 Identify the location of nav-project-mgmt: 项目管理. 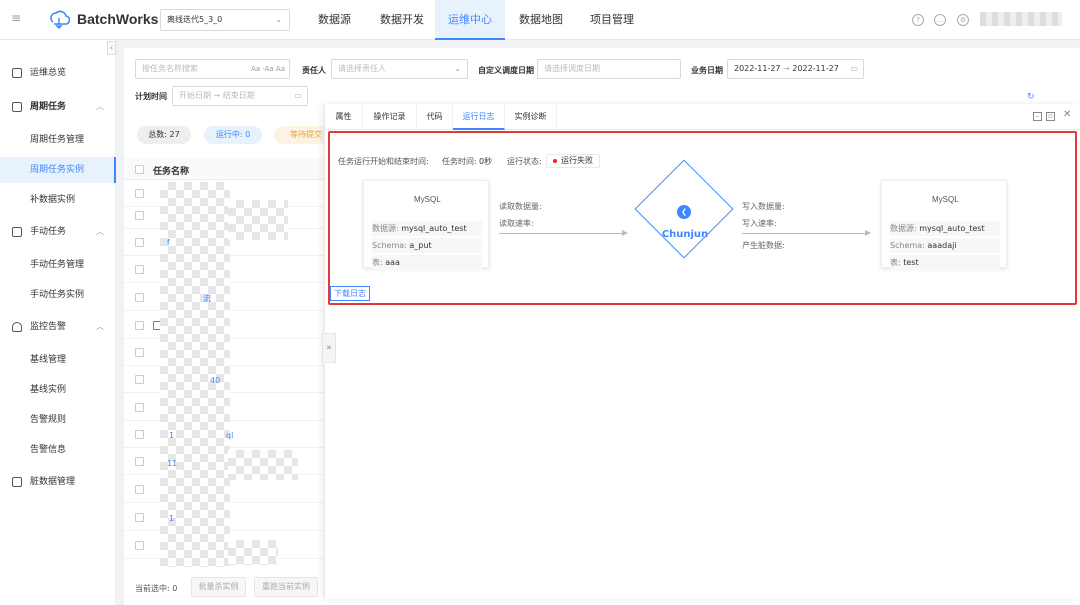
(612, 20).